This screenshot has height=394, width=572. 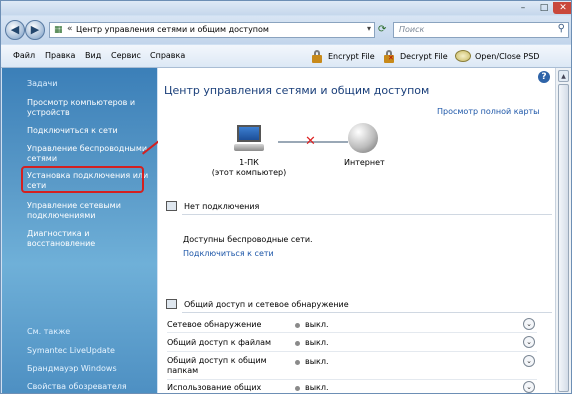 What do you see at coordinates (249, 172) in the screenshot?
I see `computer-sub: (этот компьютер)` at bounding box center [249, 172].